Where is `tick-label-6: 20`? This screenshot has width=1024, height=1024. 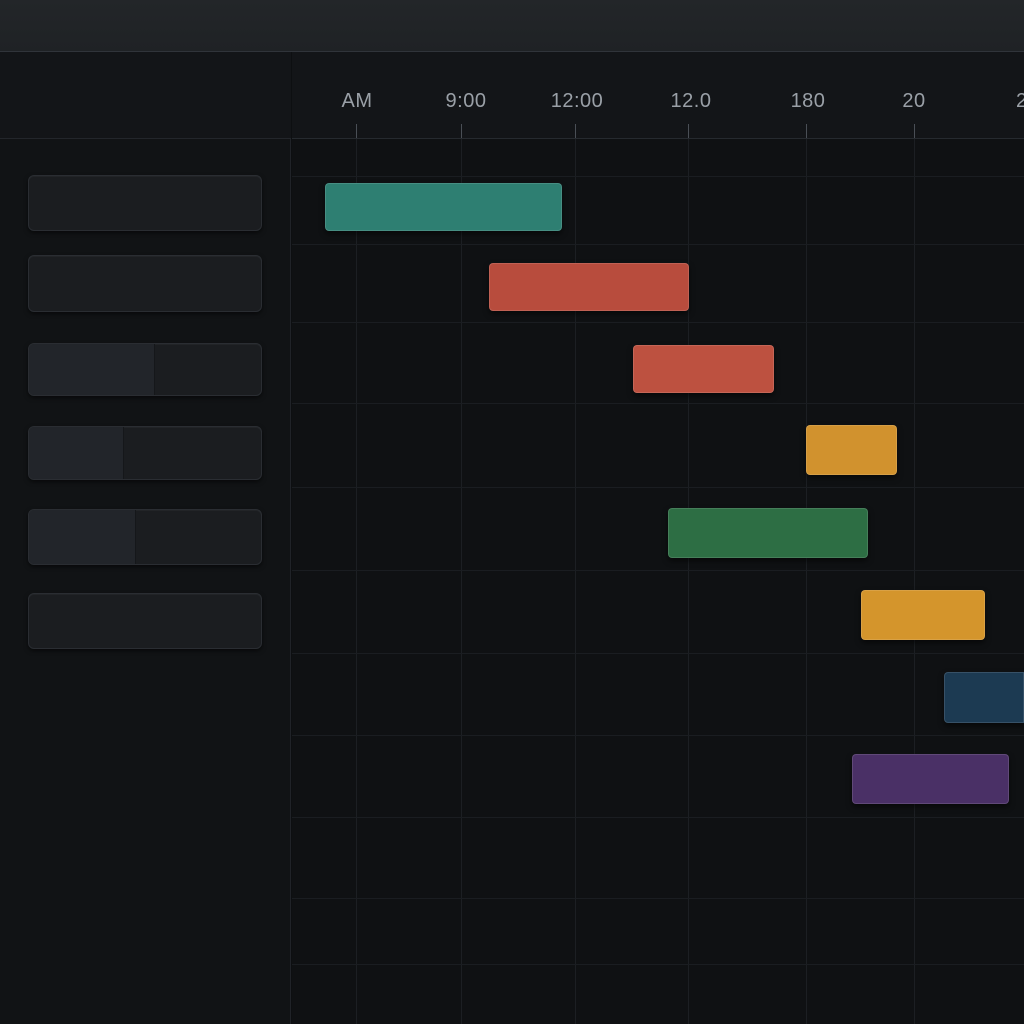 tick-label-6: 20 is located at coordinates (914, 101).